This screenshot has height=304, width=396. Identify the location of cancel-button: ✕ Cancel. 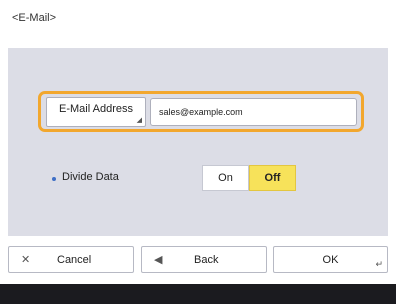
(71, 259).